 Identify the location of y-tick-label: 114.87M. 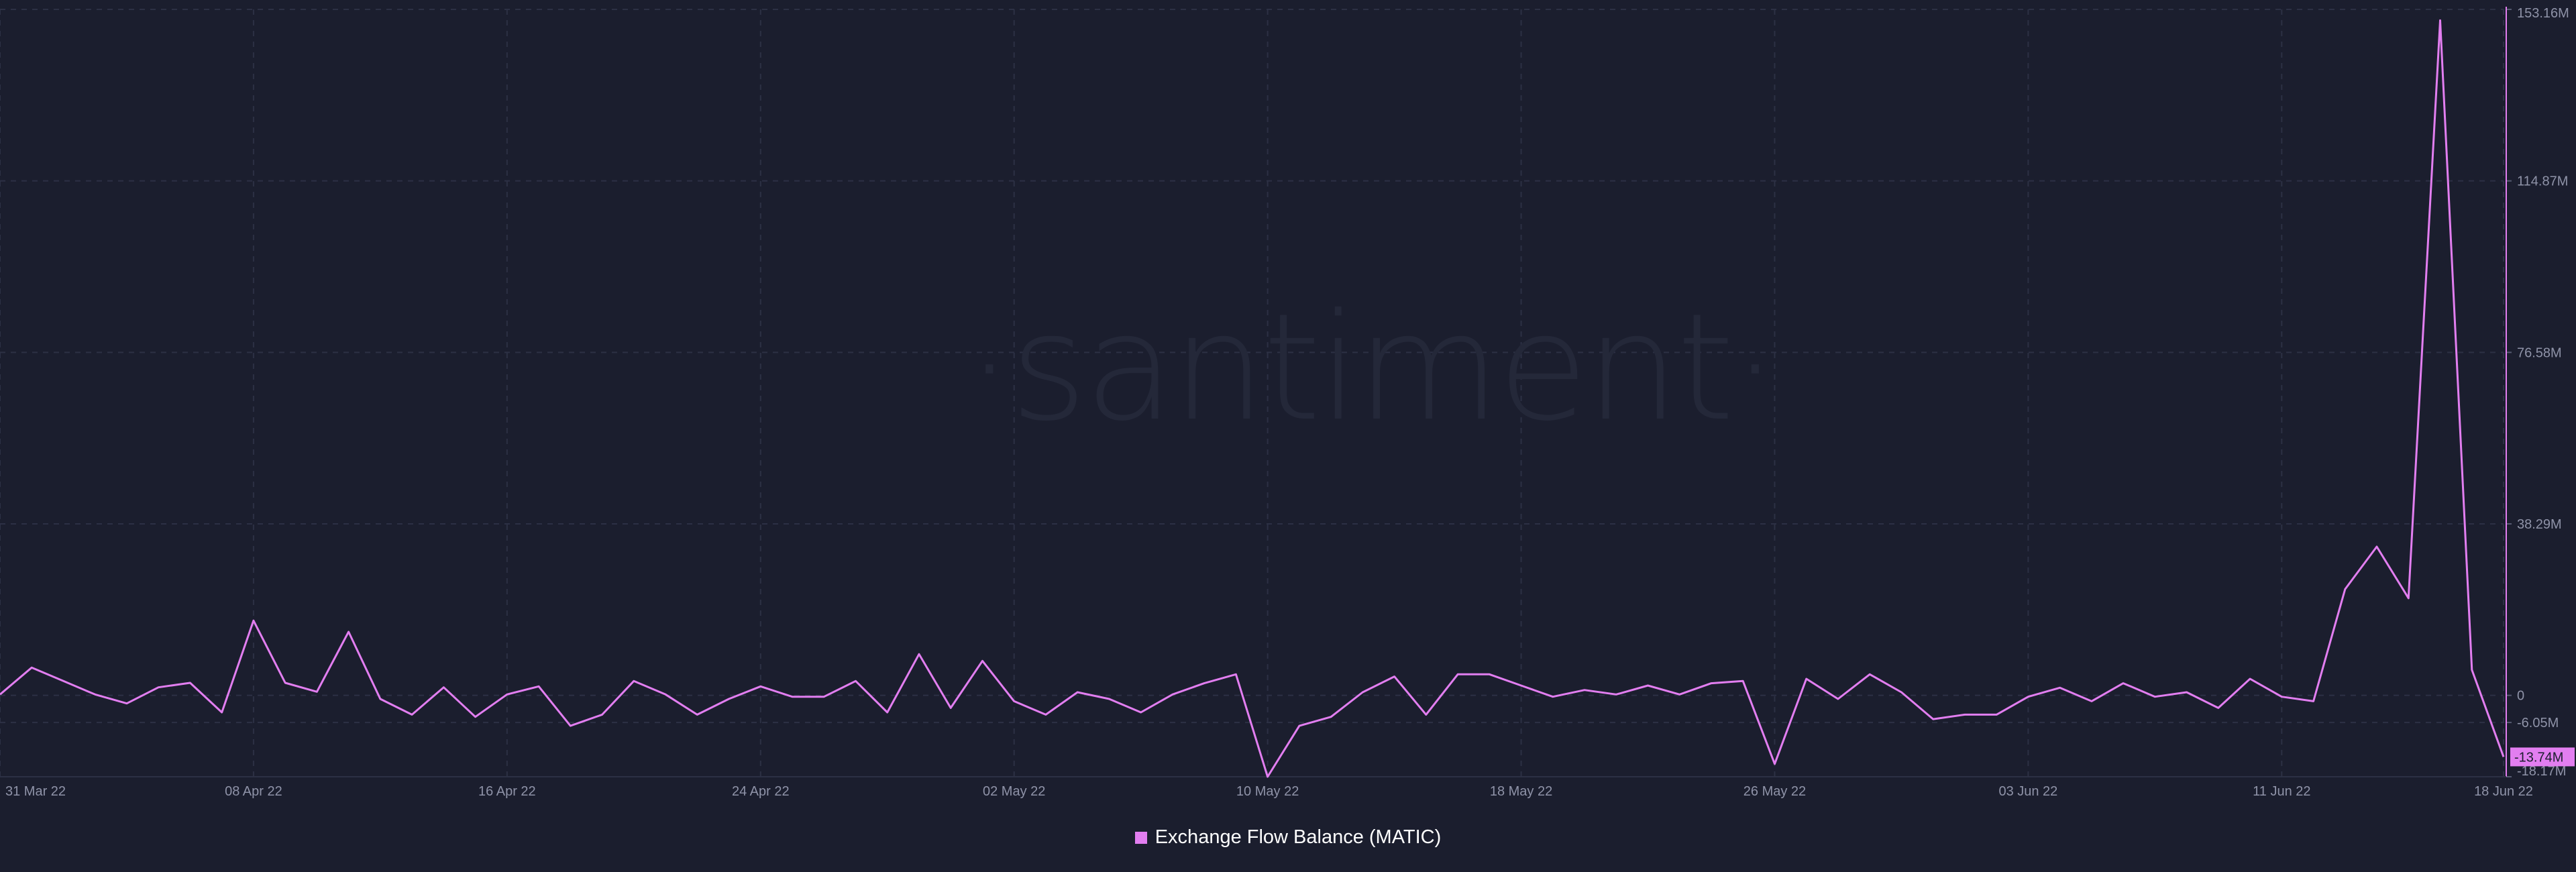
(2542, 182).